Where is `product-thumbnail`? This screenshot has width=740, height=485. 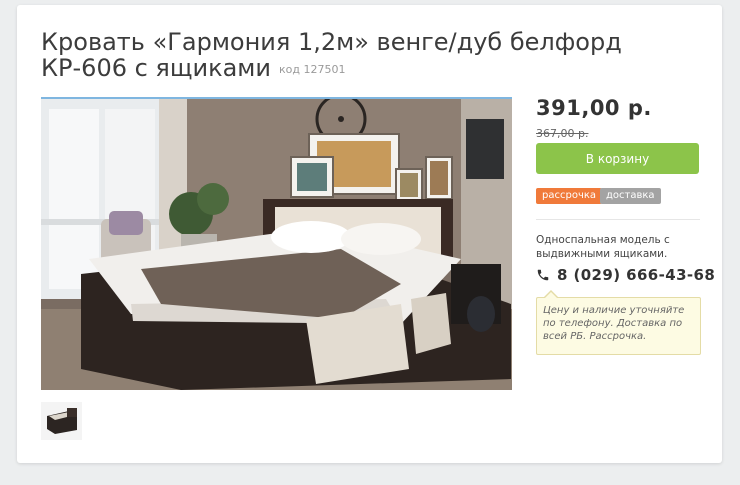
product-thumbnail is located at coordinates (61, 421).